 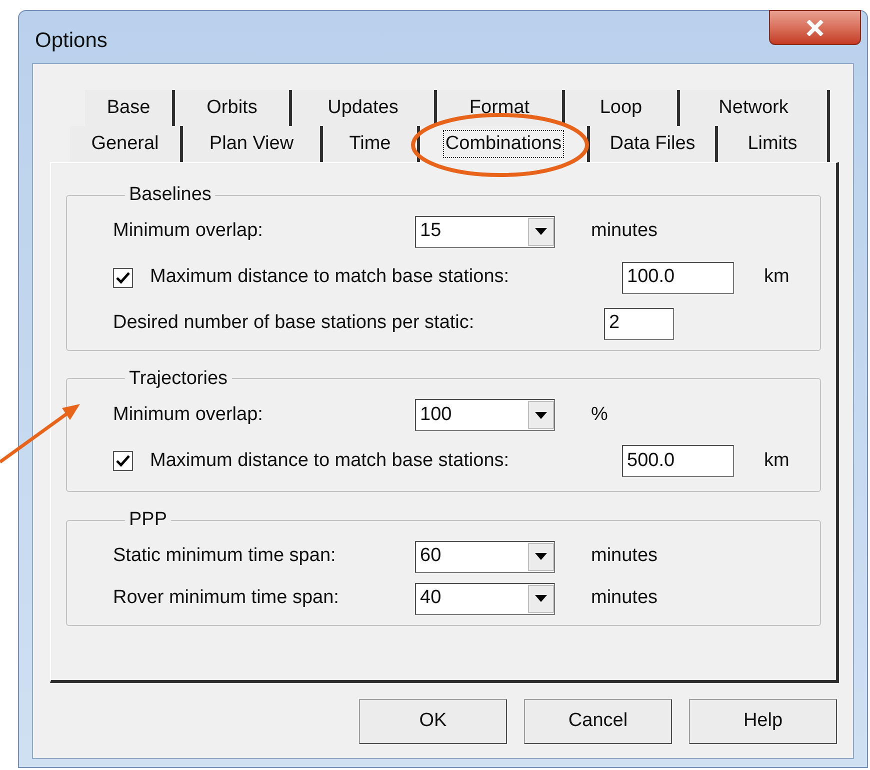 I want to click on close-icon, so click(x=815, y=28).